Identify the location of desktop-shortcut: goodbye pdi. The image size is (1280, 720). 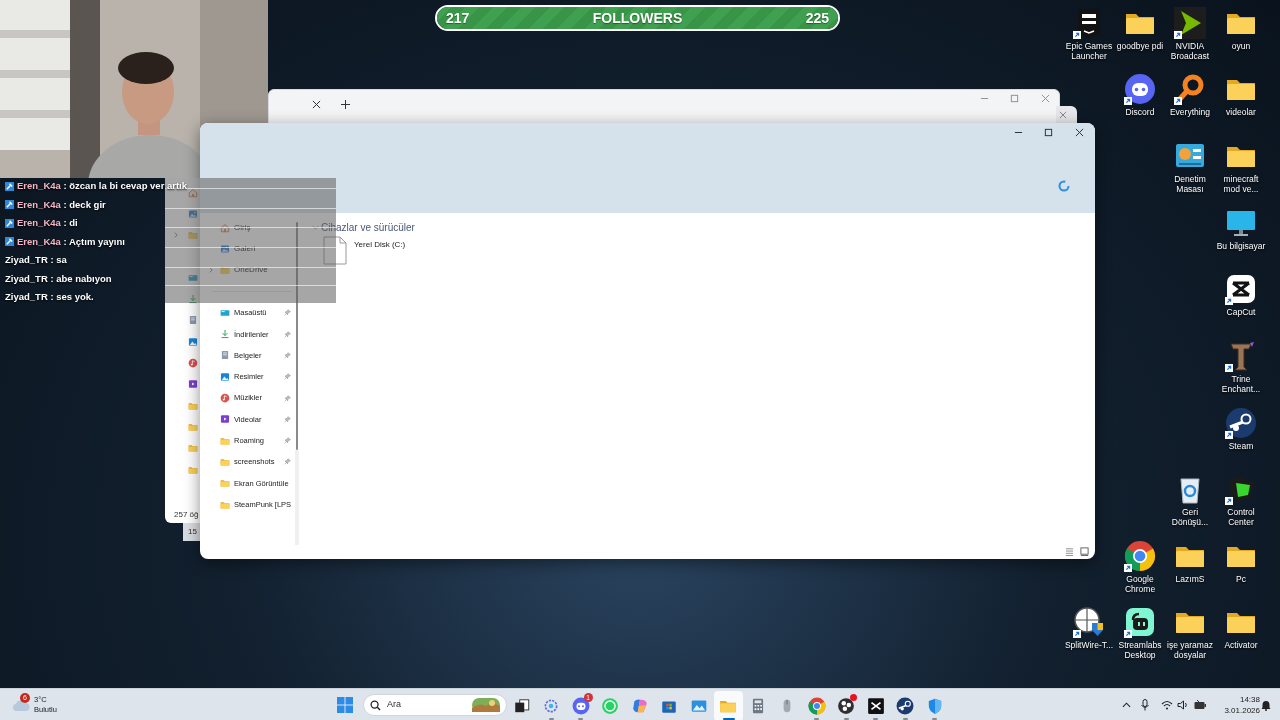
(1140, 29).